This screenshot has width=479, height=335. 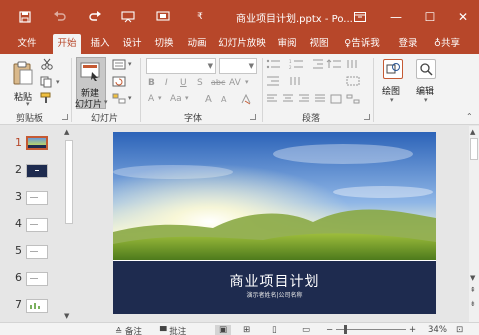 What do you see at coordinates (412, 330) in the screenshot?
I see `zoom-in-icon: +` at bounding box center [412, 330].